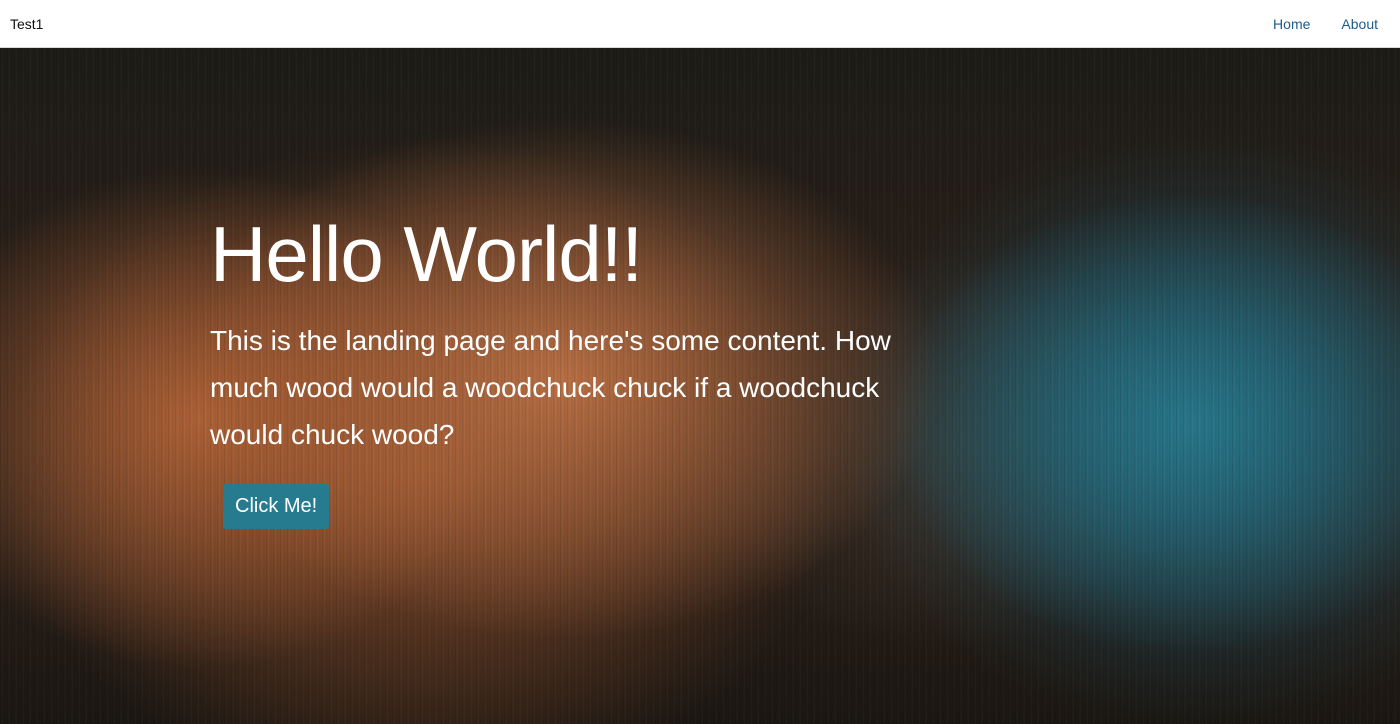 Image resolution: width=1400 pixels, height=724 pixels. What do you see at coordinates (426, 254) in the screenshot?
I see `hero-title: Hello World!!` at bounding box center [426, 254].